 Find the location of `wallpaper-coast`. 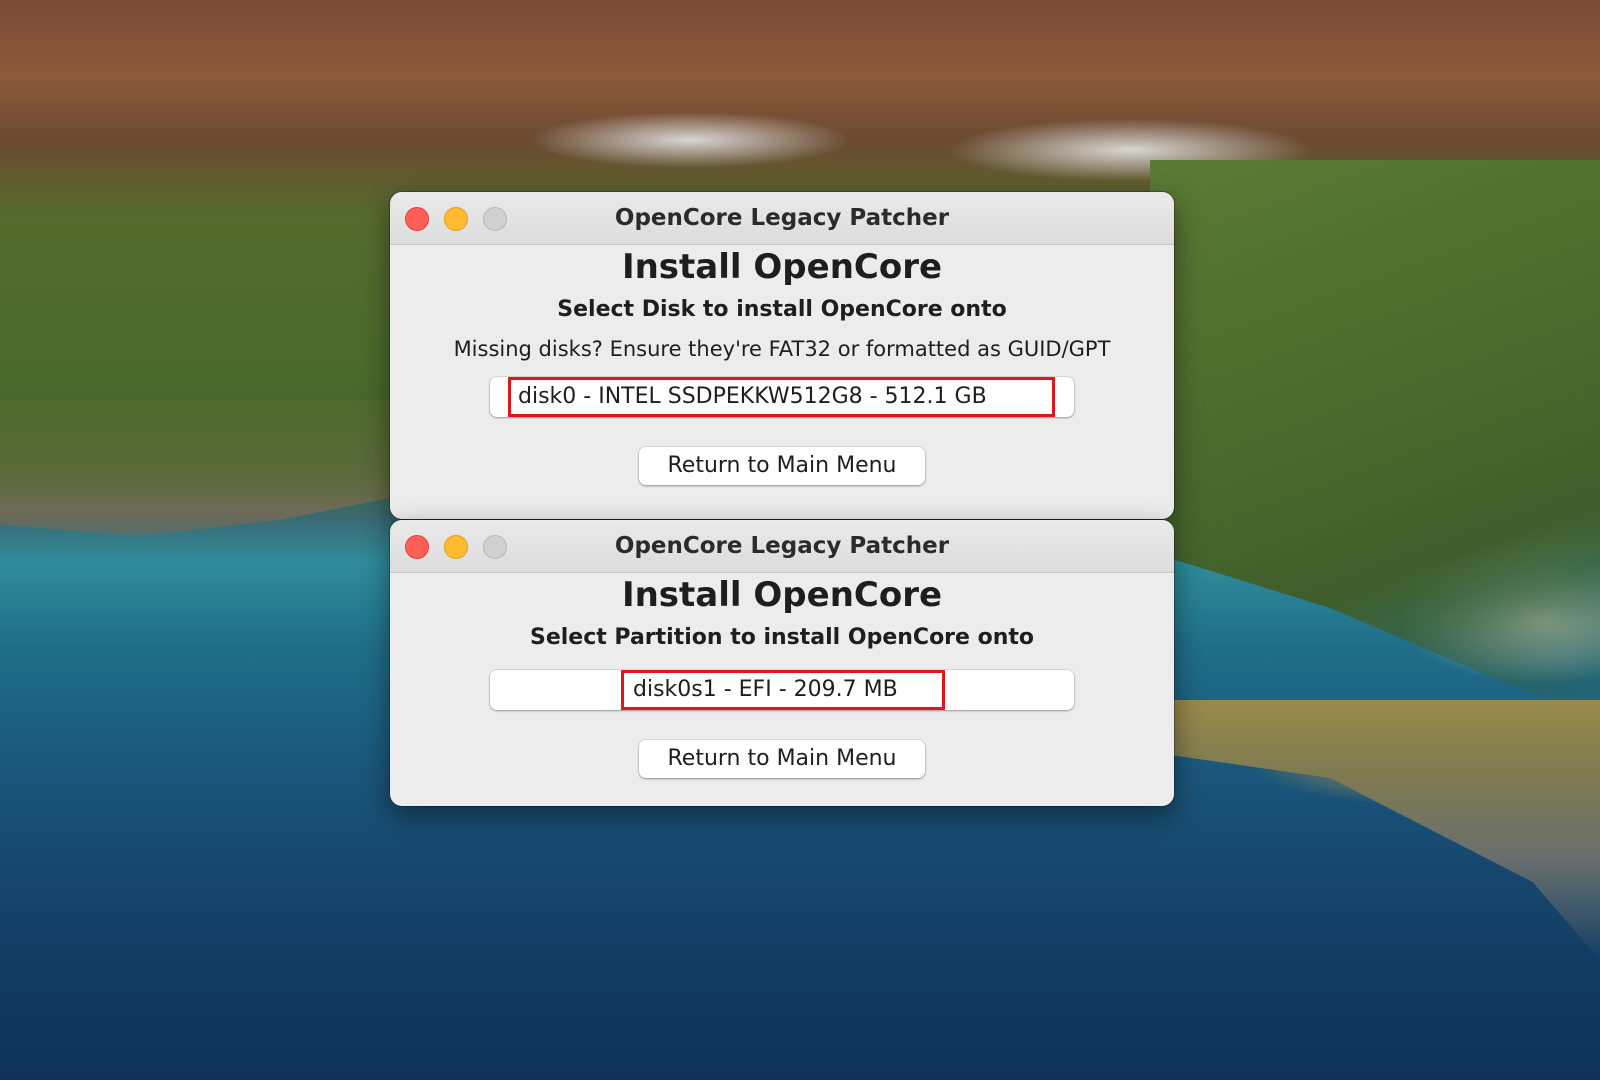

wallpaper-coast is located at coordinates (200, 468).